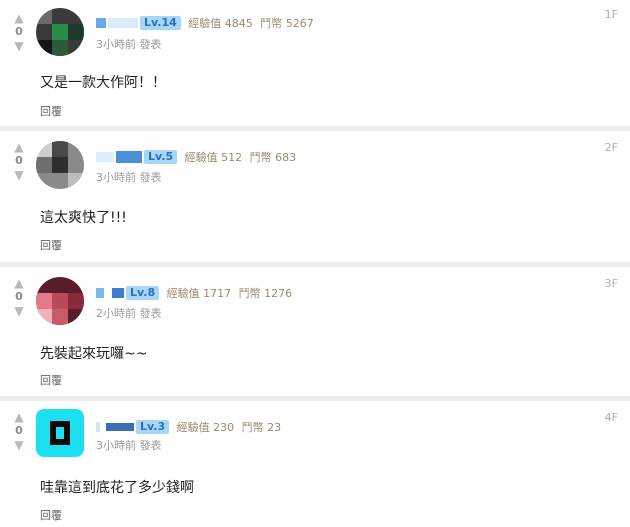 This screenshot has height=527, width=630. I want to click on coin-stat: 鬥幣 1276, so click(265, 293).